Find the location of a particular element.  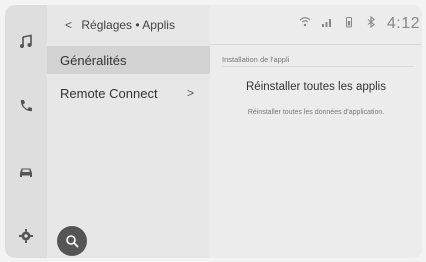

clock: 4:12 is located at coordinates (403, 23).